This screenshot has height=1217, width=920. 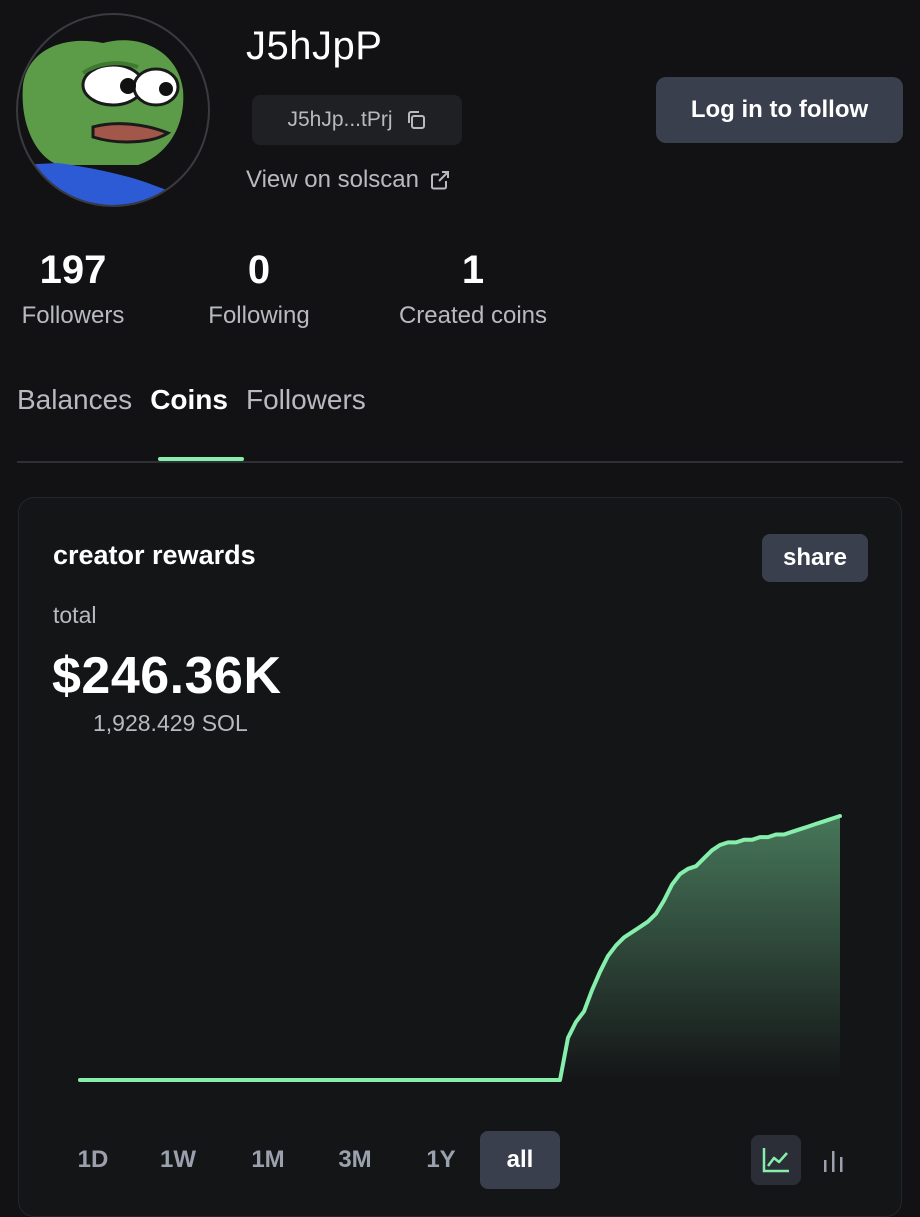 What do you see at coordinates (201, 459) in the screenshot?
I see `active-tab-indicator` at bounding box center [201, 459].